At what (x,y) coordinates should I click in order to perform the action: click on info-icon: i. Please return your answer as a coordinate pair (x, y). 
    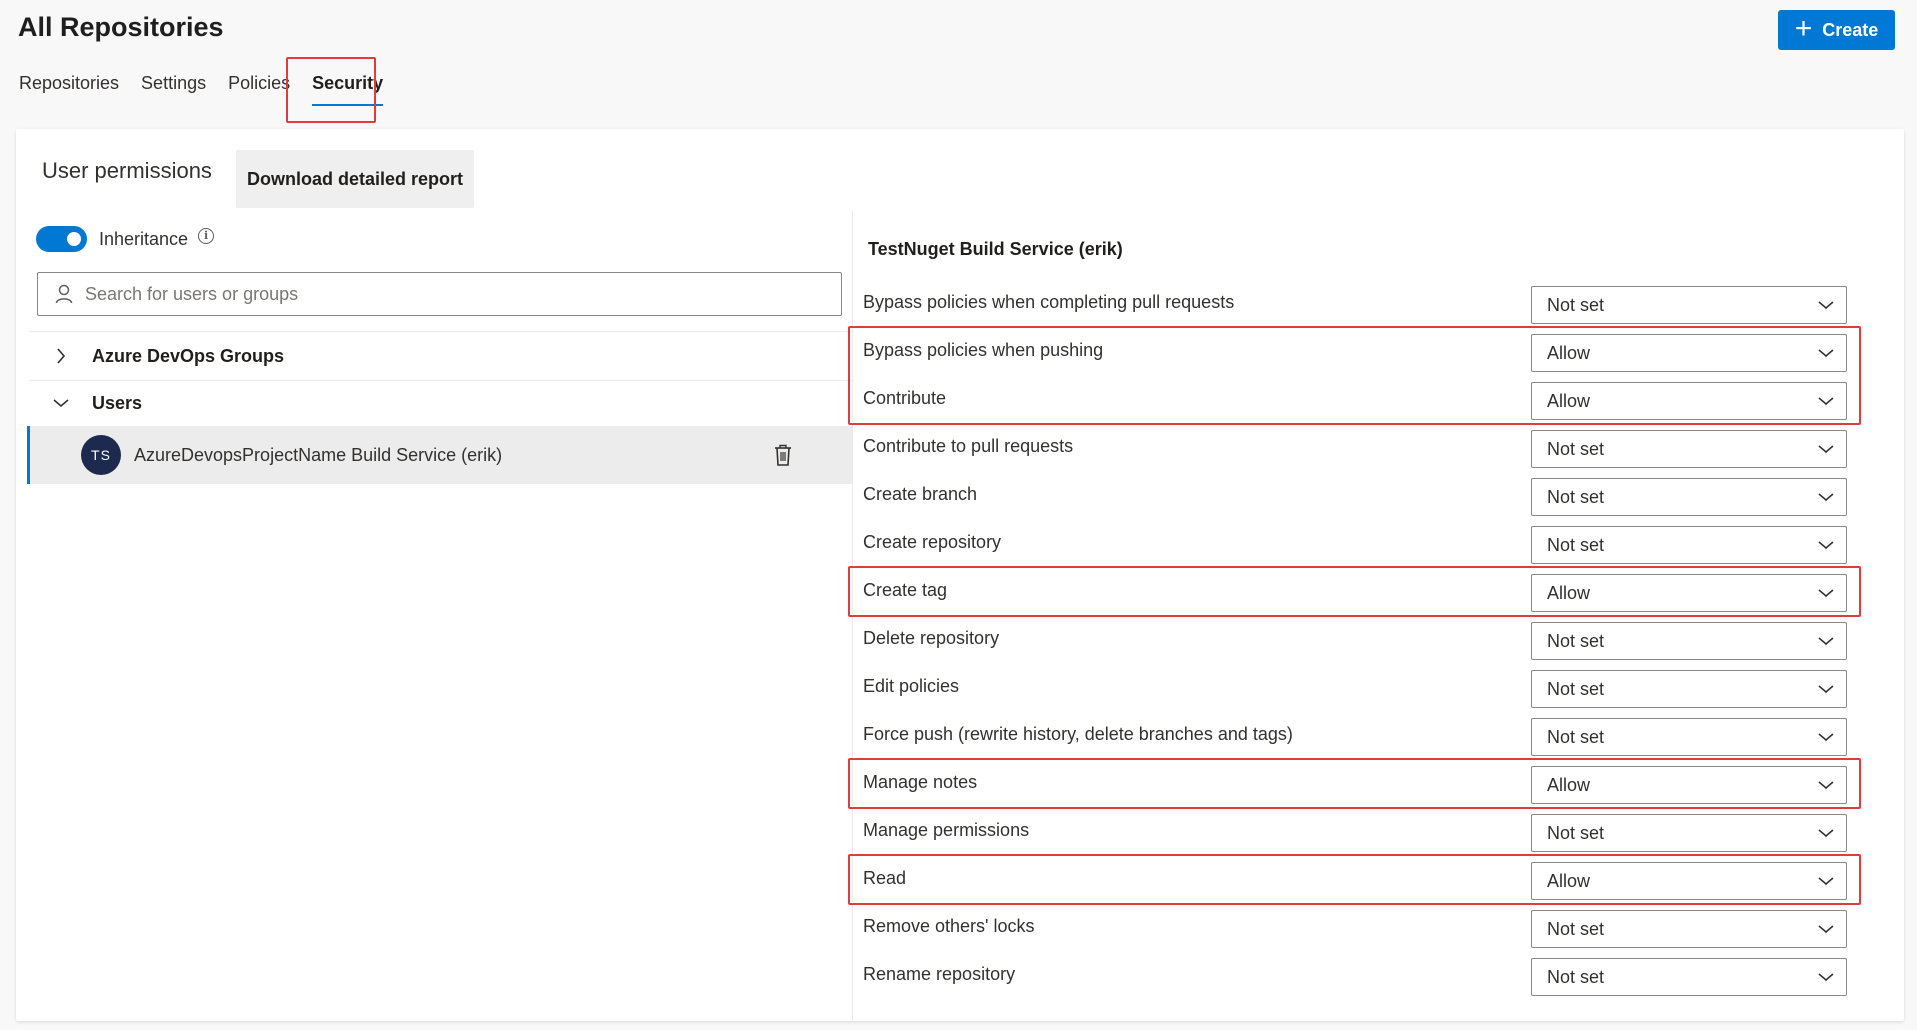
    Looking at the image, I should click on (206, 236).